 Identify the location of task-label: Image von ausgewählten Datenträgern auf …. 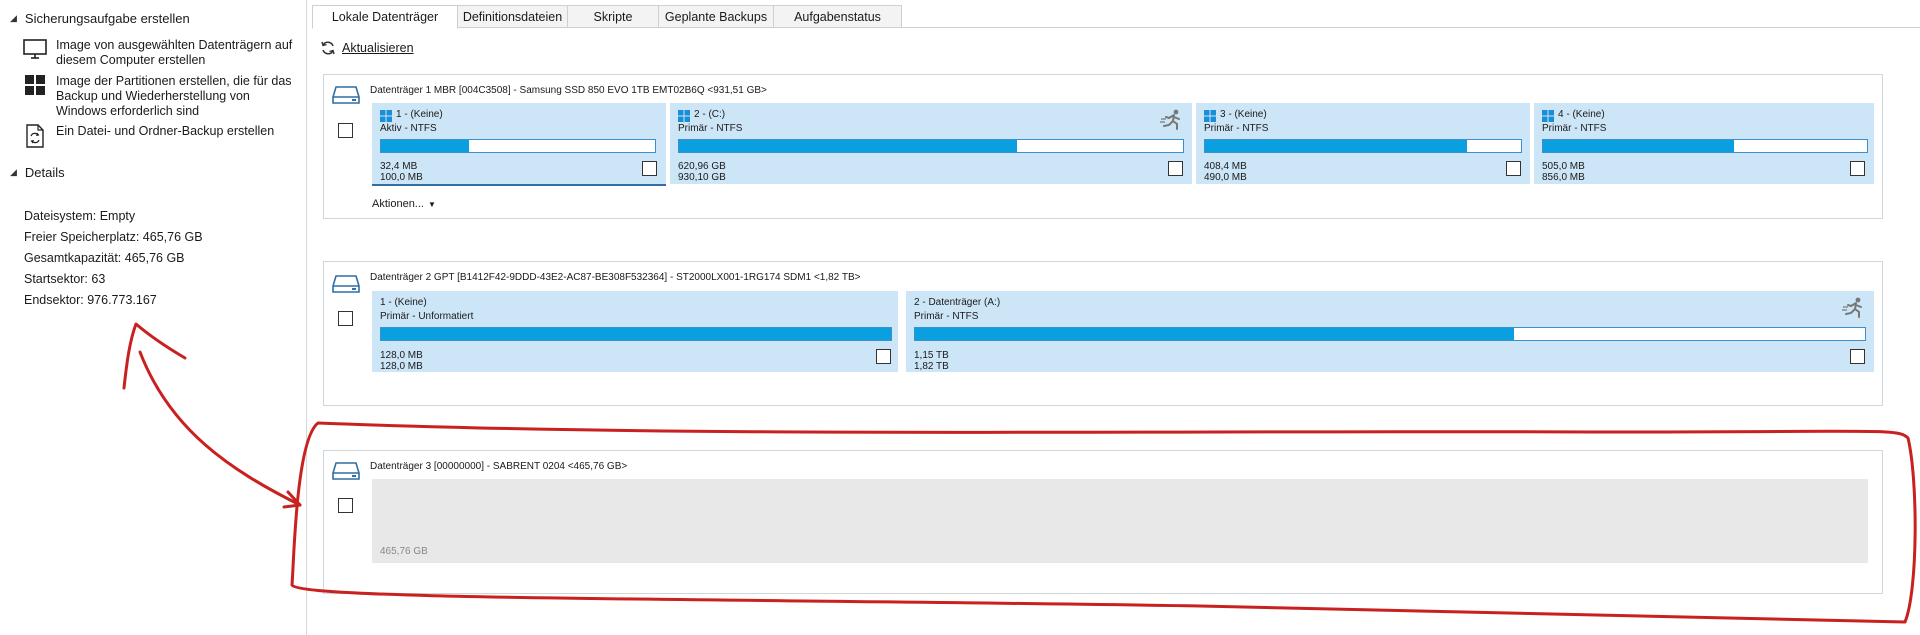
(174, 52).